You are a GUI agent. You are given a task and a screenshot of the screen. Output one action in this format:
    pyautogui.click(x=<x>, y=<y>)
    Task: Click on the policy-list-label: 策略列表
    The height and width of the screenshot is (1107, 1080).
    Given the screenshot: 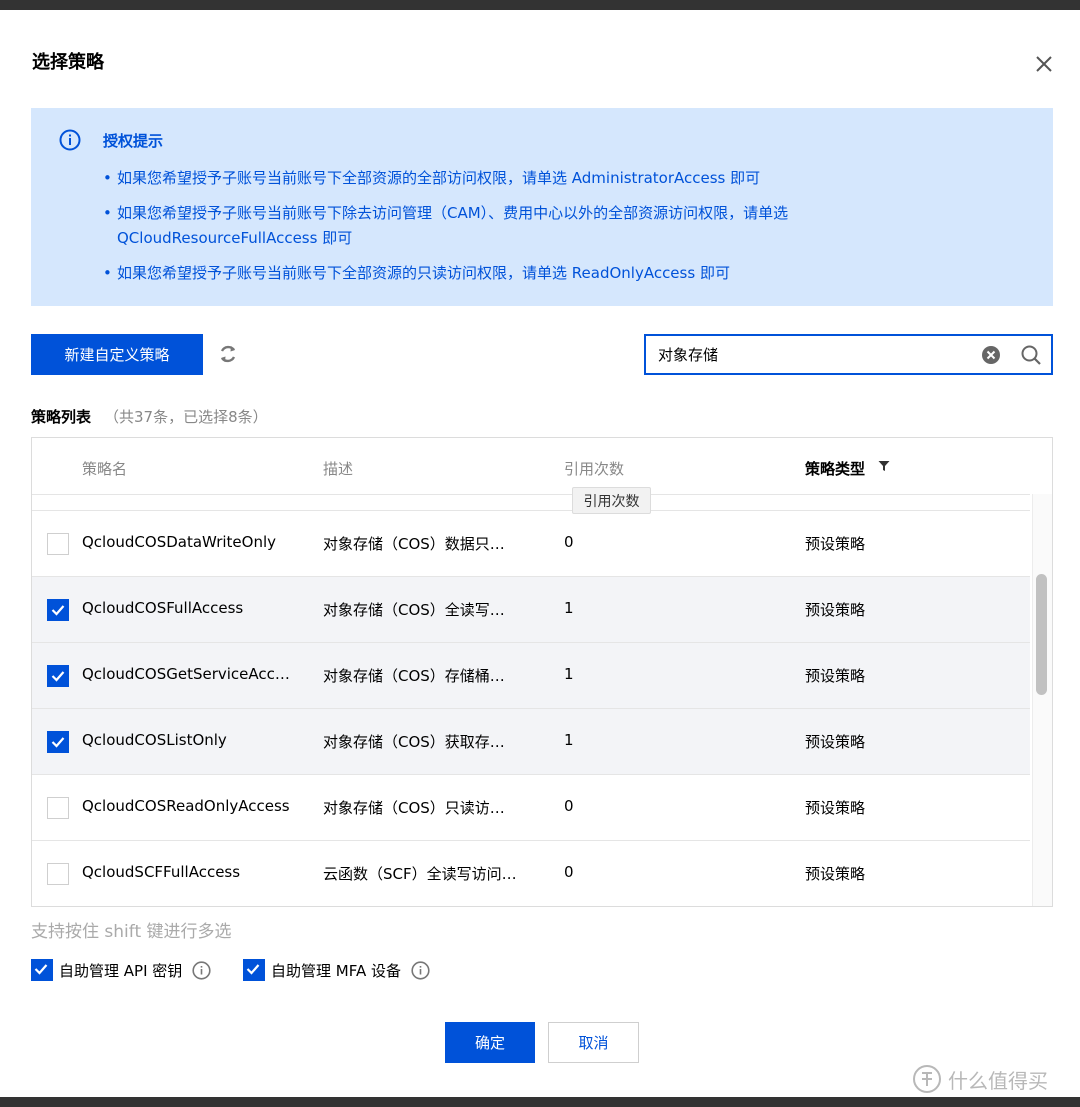 What is the action you would take?
    pyautogui.click(x=61, y=417)
    